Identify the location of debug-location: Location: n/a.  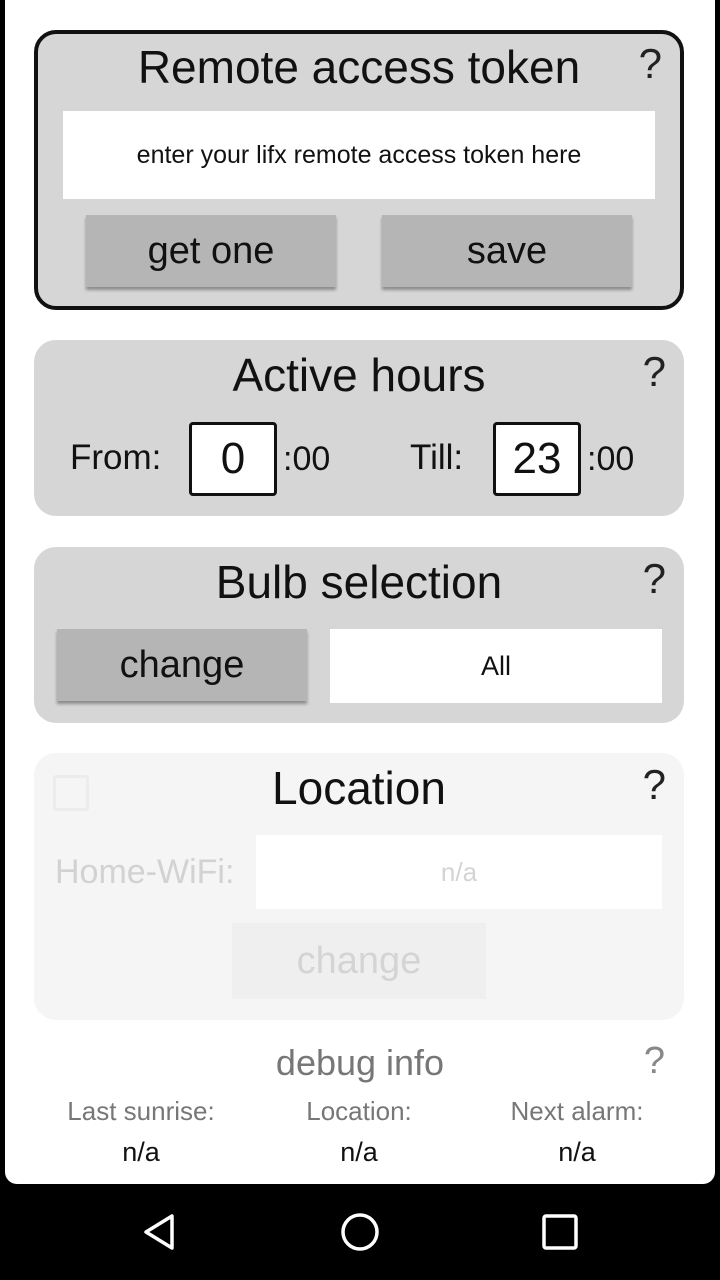
(359, 1132).